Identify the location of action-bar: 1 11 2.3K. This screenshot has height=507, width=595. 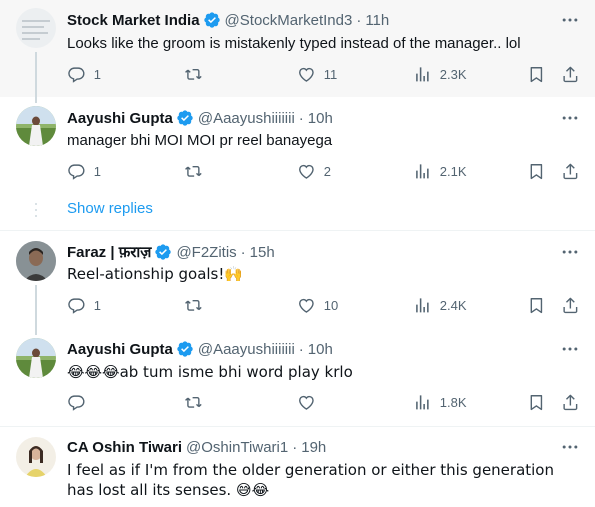
(323, 75).